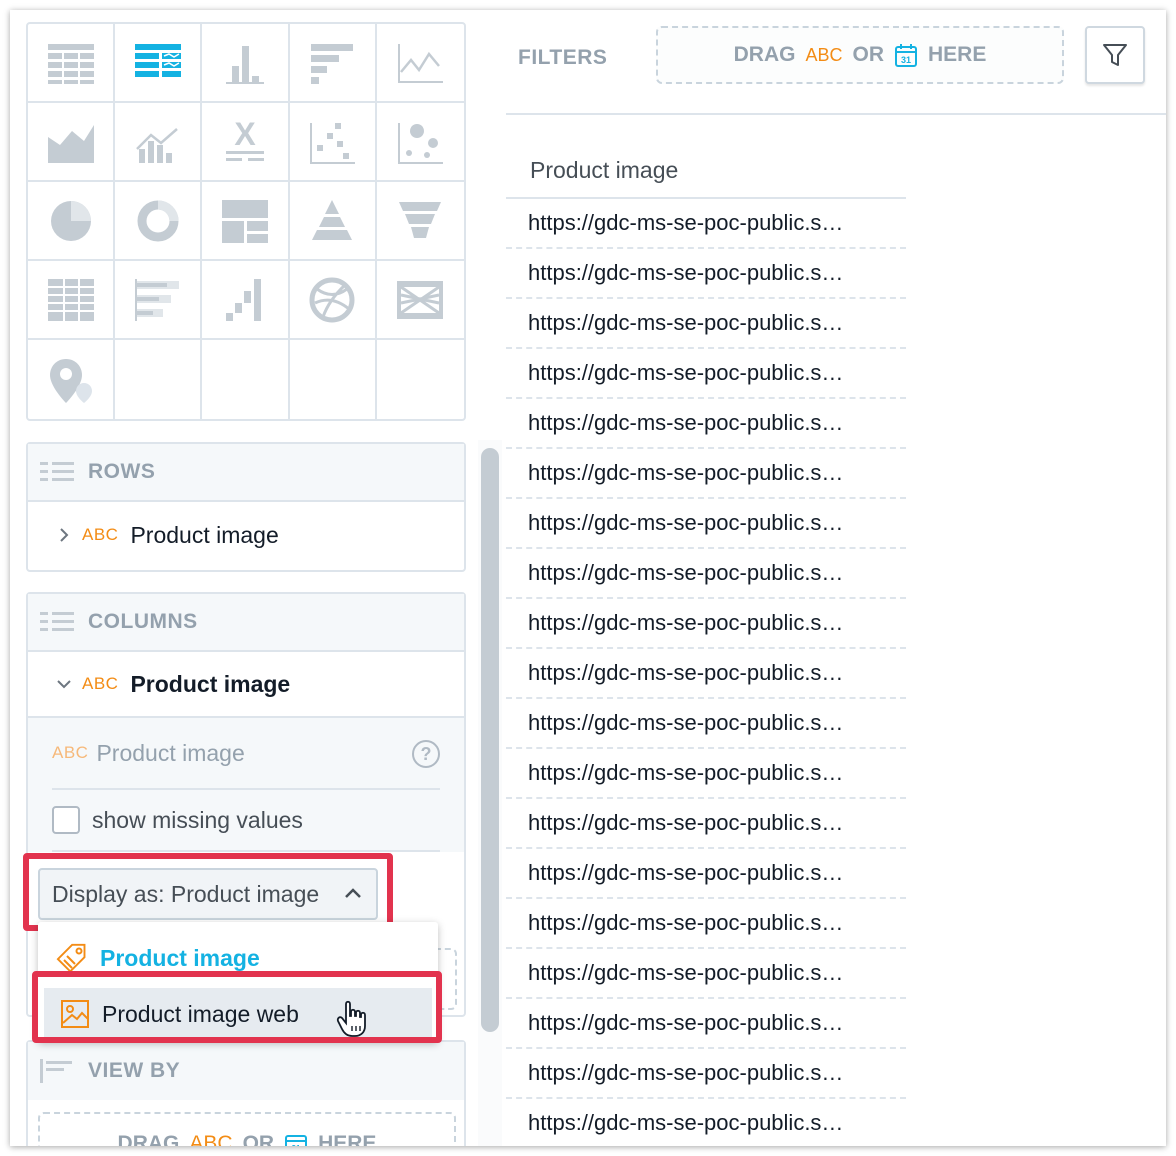 This screenshot has width=1176, height=1156. I want to click on viewby-drop-zone: DRAG ABC OR 31 HERE, so click(247, 1129).